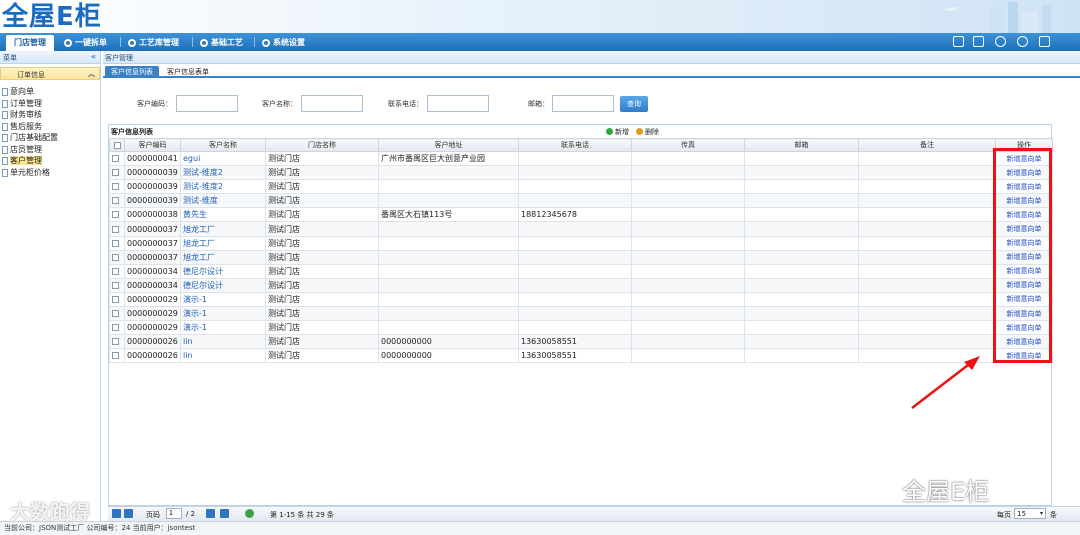 The image size is (1080, 535). What do you see at coordinates (223, 158) in the screenshot?
I see `customer-name-link: egui` at bounding box center [223, 158].